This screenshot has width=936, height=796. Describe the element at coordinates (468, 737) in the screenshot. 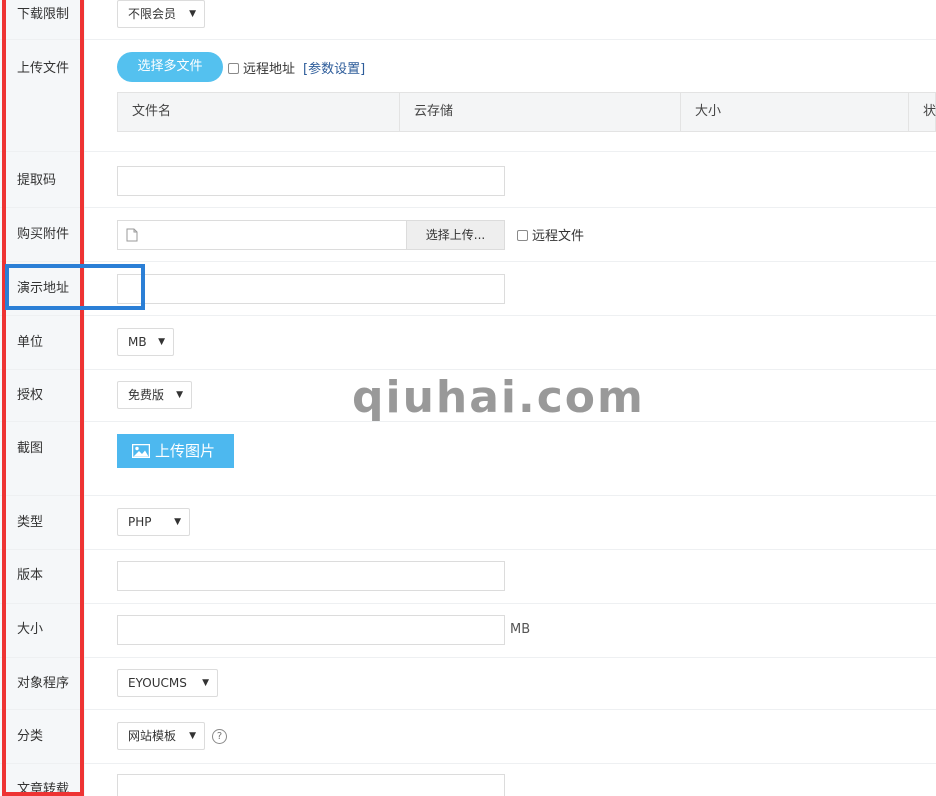

I see `row-category: 分类 网站模板 ▼ ?` at that location.